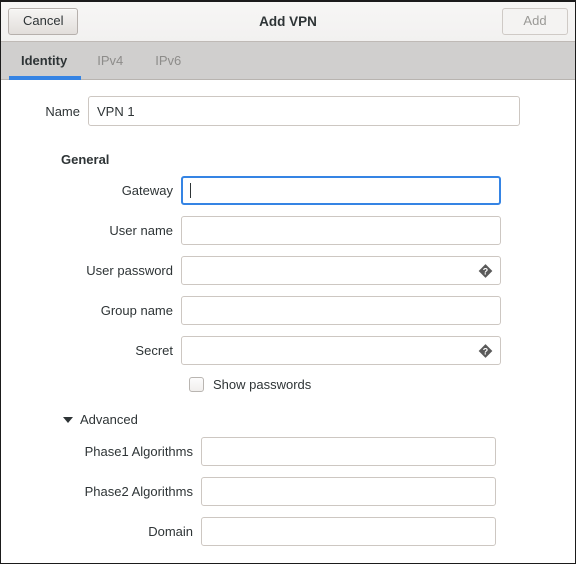 The height and width of the screenshot is (564, 576). What do you see at coordinates (147, 190) in the screenshot?
I see `gateway-label: Gateway` at bounding box center [147, 190].